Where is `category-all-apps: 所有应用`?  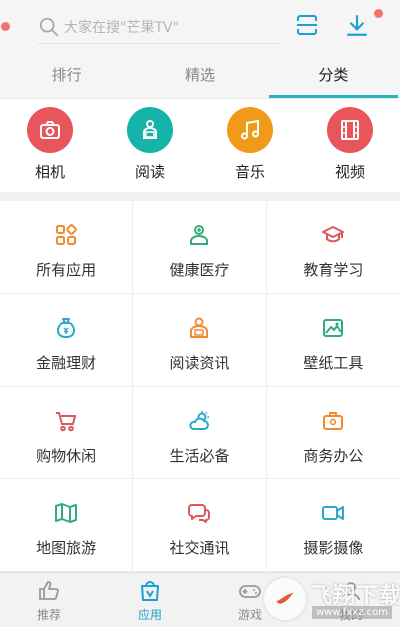 category-all-apps: 所有应用 is located at coordinates (67, 247).